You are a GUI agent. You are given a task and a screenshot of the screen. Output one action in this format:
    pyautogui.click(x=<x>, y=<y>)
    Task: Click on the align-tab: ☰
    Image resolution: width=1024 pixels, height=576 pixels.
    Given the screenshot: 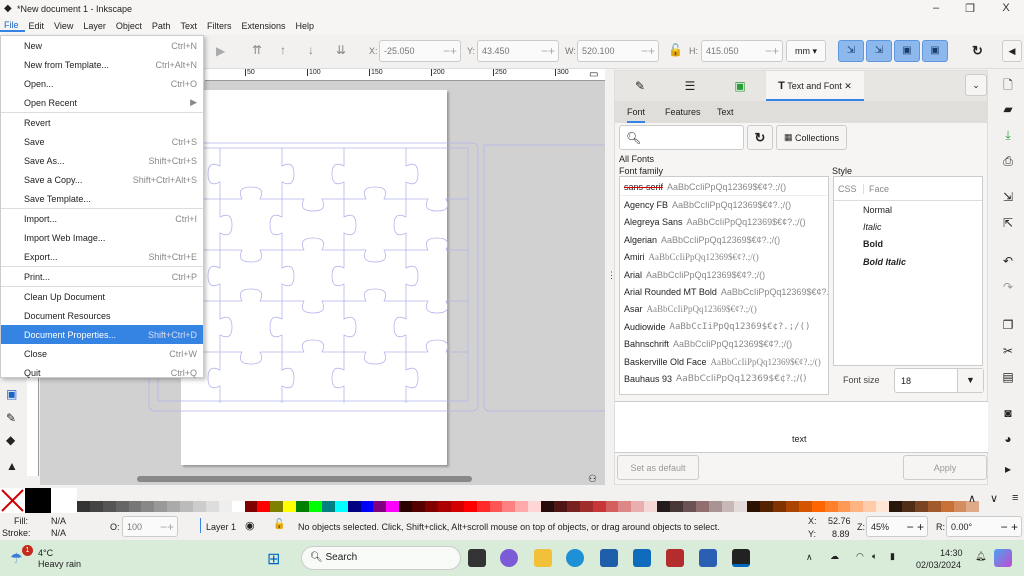 What is the action you would take?
    pyautogui.click(x=690, y=86)
    